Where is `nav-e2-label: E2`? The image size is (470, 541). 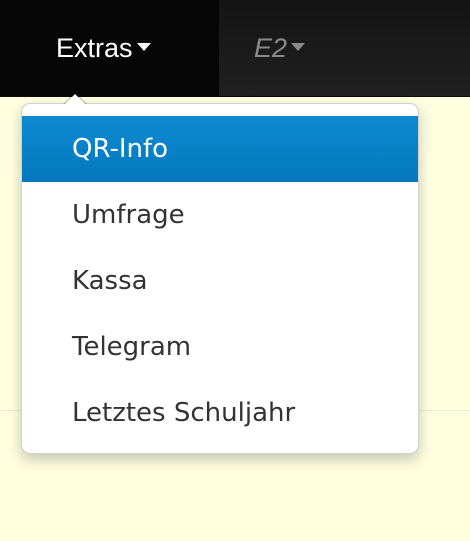 nav-e2-label: E2 is located at coordinates (271, 48).